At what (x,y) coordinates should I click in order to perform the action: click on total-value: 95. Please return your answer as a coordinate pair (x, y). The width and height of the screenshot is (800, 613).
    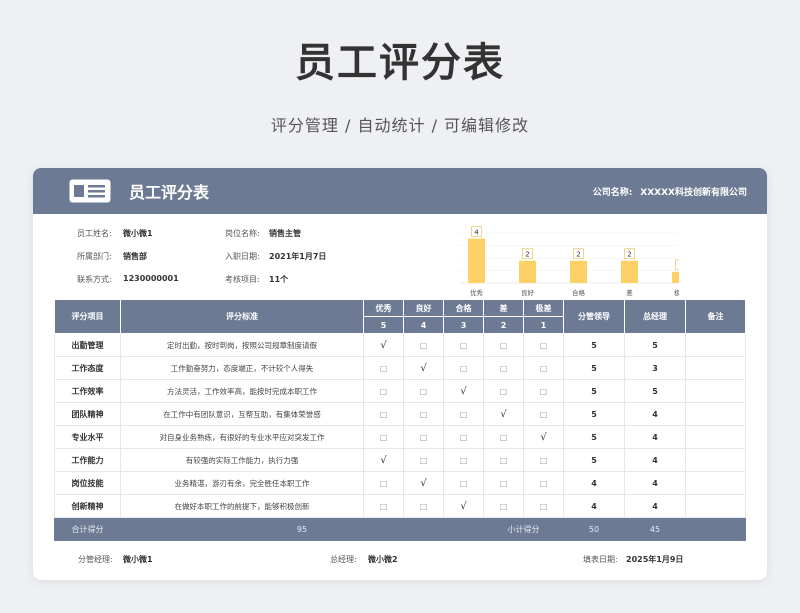
    Looking at the image, I should click on (302, 529).